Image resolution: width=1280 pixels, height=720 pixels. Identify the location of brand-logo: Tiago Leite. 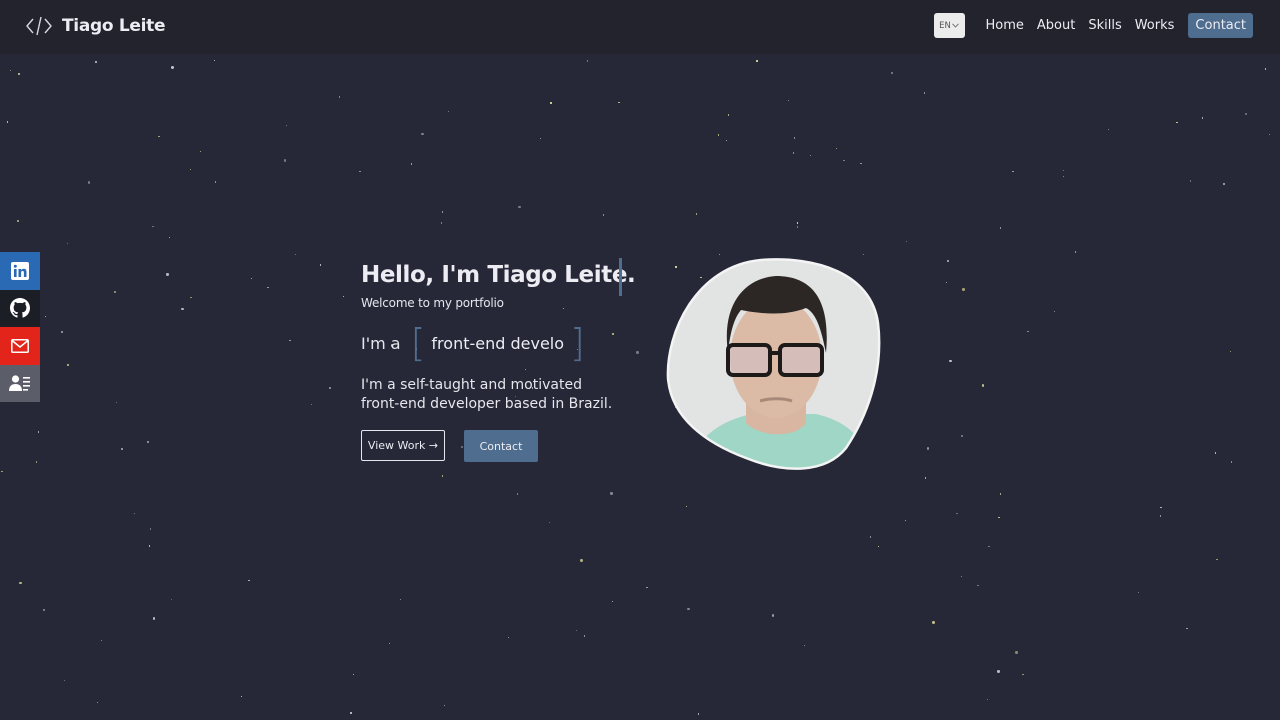
(96, 26).